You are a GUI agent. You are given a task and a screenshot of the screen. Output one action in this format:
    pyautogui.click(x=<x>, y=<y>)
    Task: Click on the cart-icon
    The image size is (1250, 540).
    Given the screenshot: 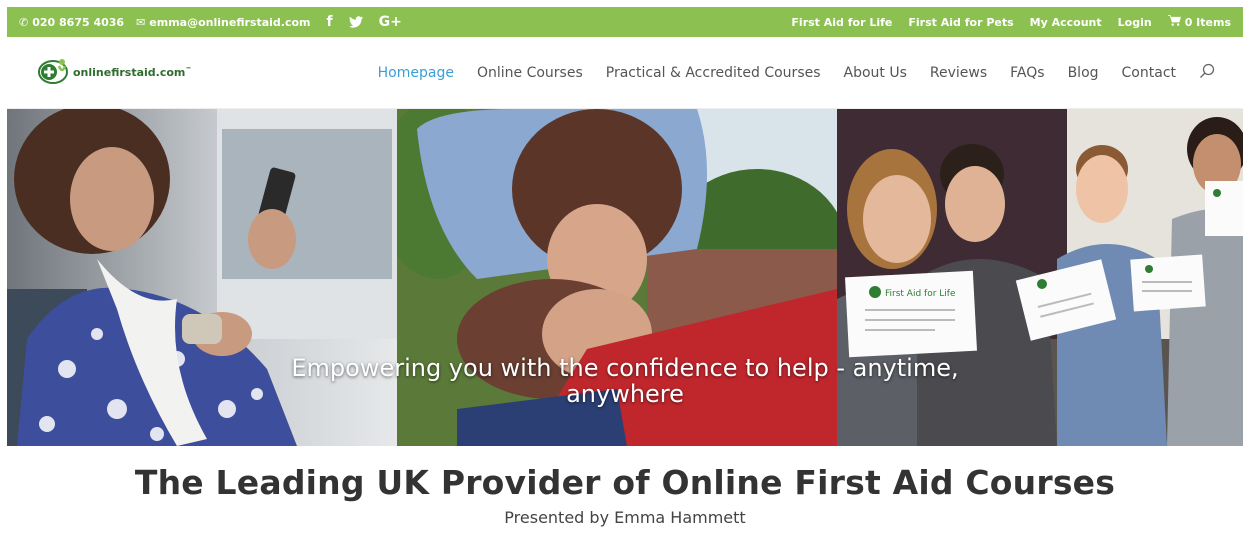 What is the action you would take?
    pyautogui.click(x=1174, y=22)
    